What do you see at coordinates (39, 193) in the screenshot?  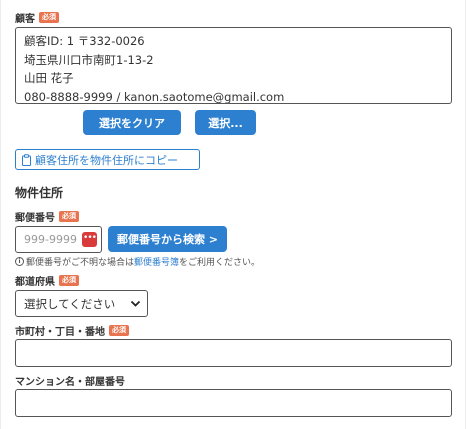 I see `property-address-title: 物件住所` at bounding box center [39, 193].